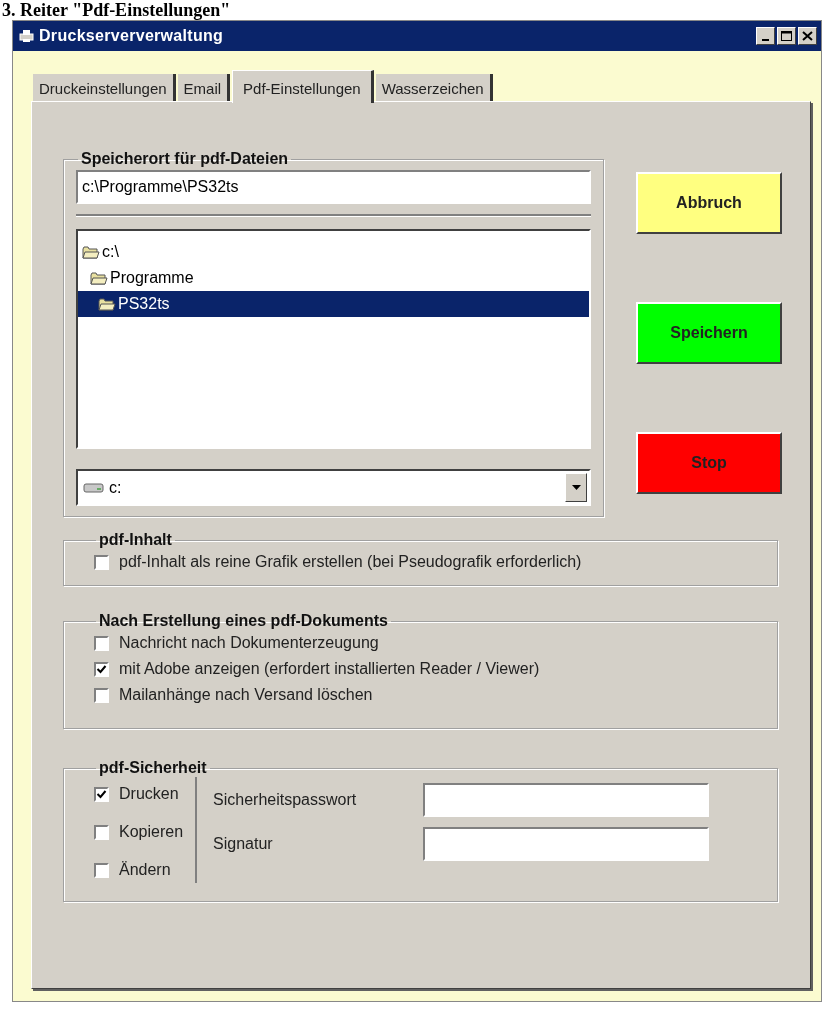  What do you see at coordinates (243, 621) in the screenshot?
I see `group-title: Nach Erstellung eines pdf-Dokuments` at bounding box center [243, 621].